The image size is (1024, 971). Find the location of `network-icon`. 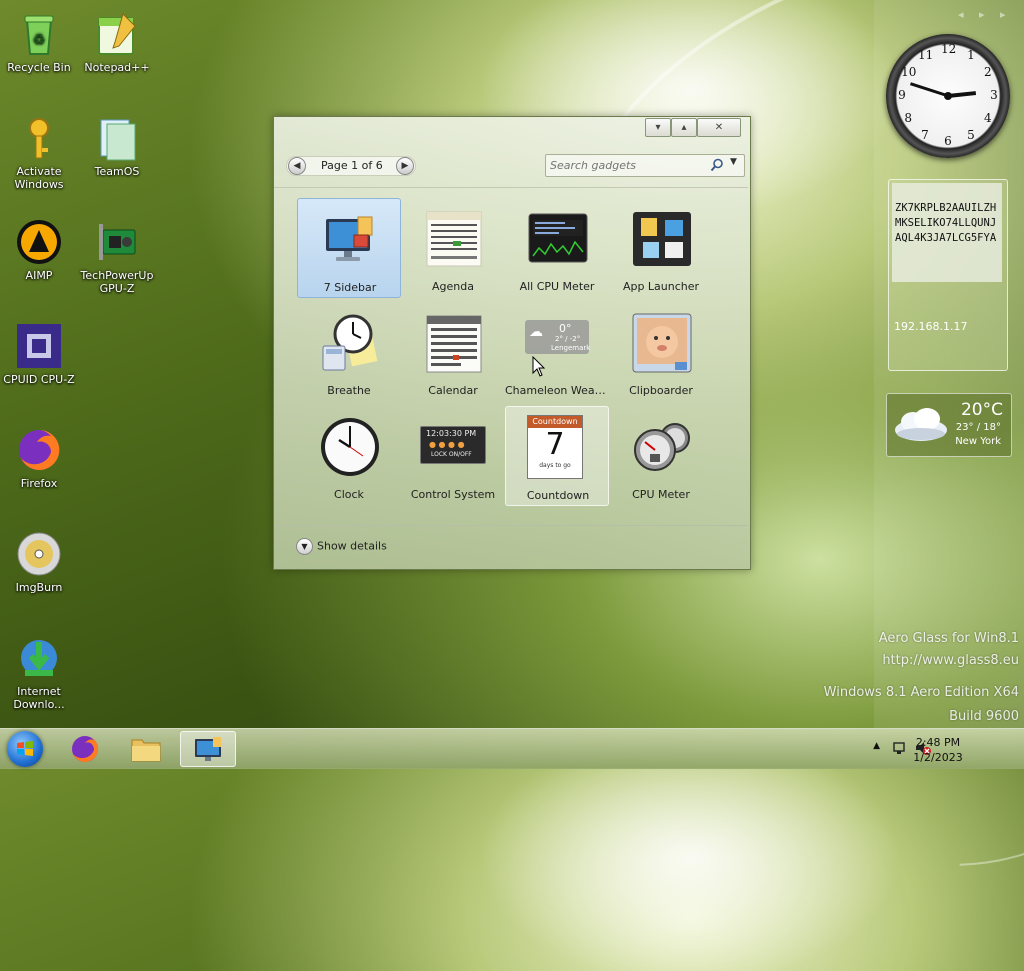

network-icon is located at coordinates (900, 748).